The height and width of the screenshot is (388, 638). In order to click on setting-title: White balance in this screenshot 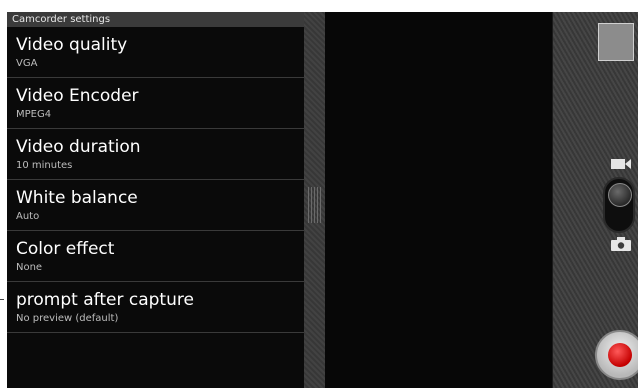, I will do `click(77, 198)`.